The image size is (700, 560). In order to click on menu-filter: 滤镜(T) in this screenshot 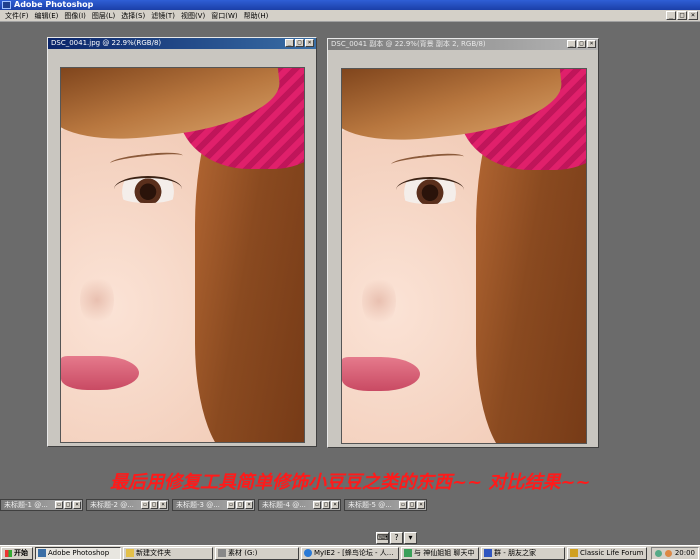, I will do `click(163, 16)`.